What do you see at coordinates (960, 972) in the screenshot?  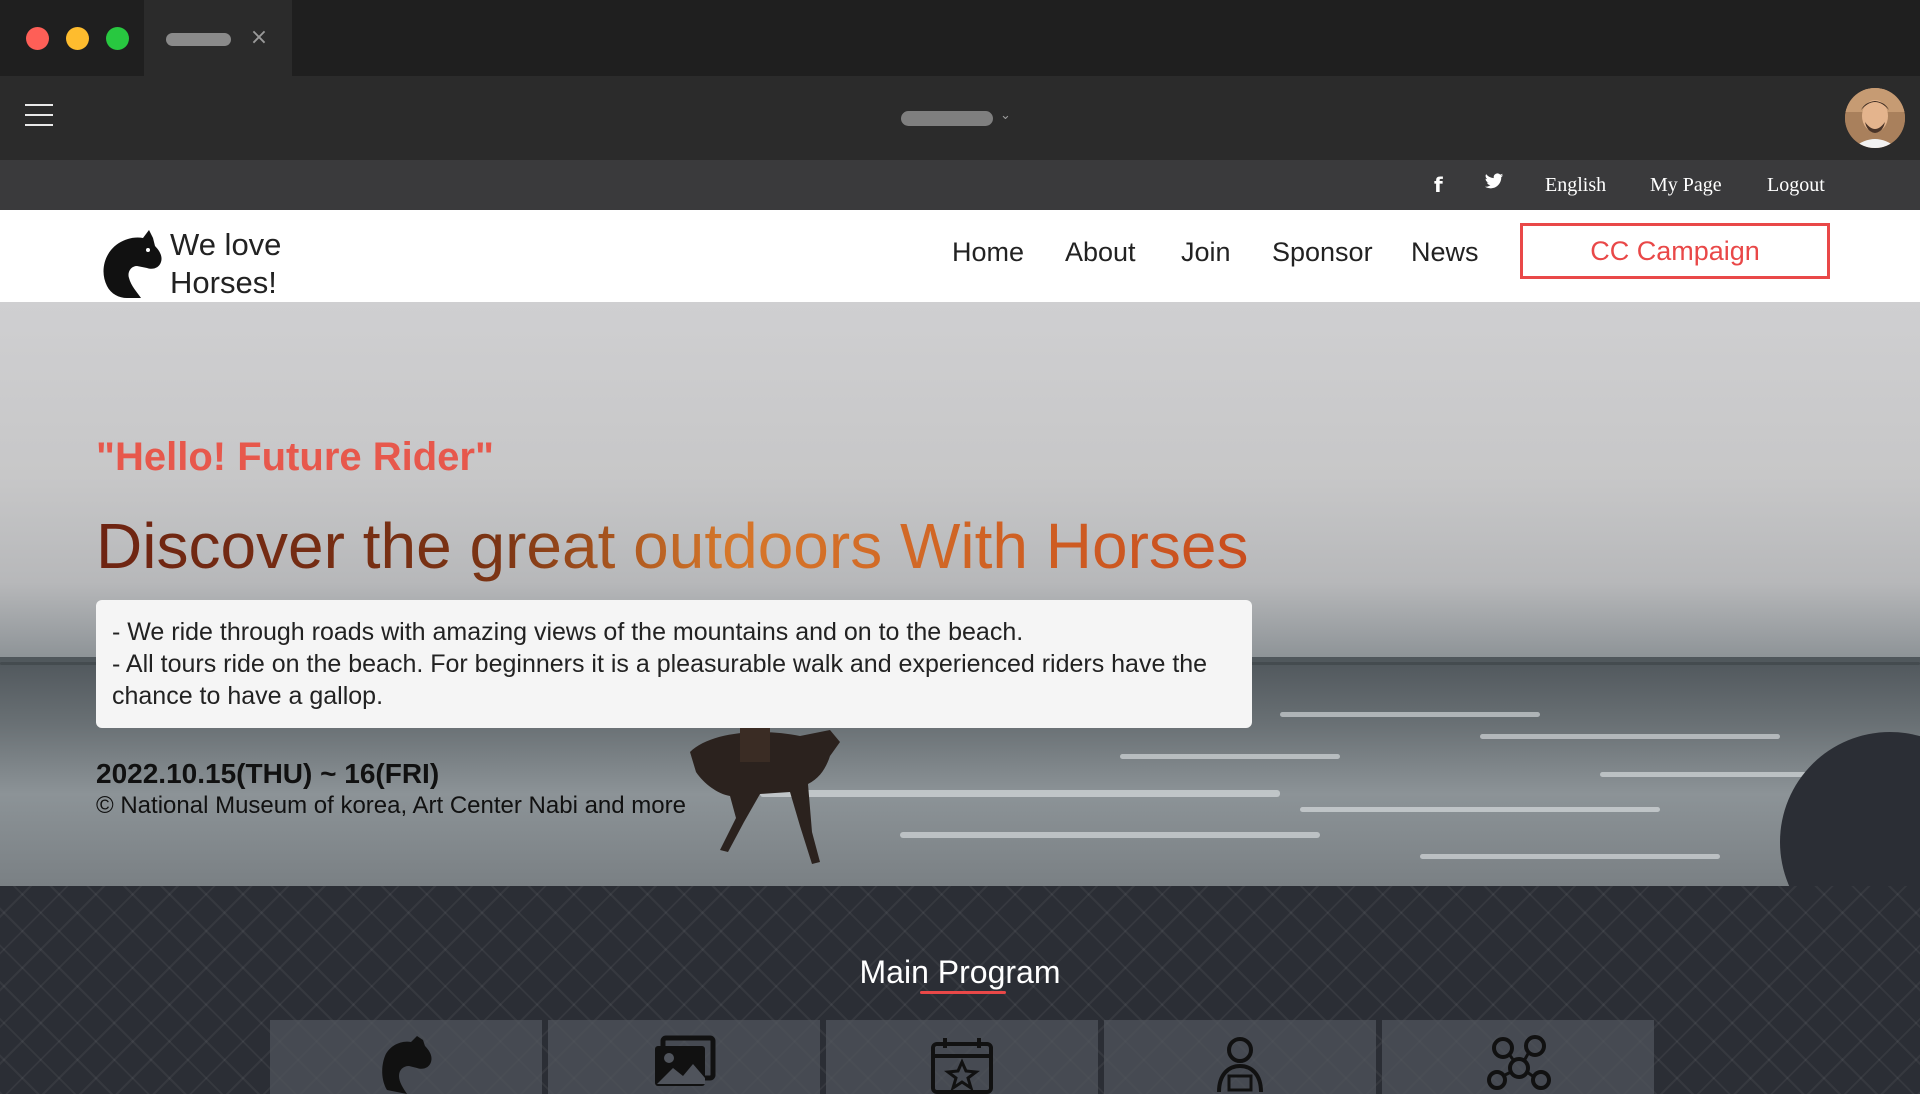 I see `main-program-title: Main Program` at bounding box center [960, 972].